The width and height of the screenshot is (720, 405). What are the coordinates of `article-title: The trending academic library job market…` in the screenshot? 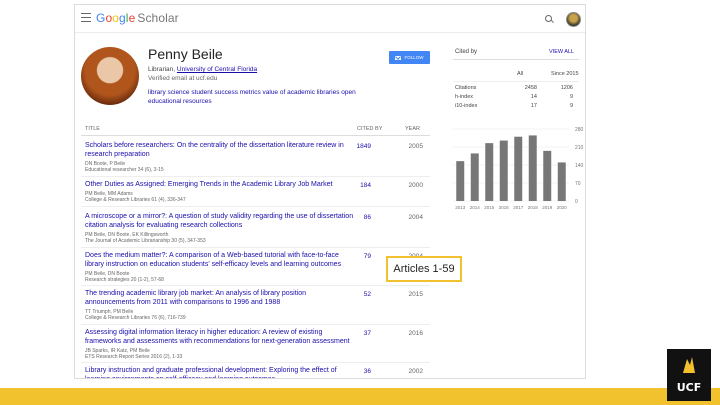 It's located at (220, 298).